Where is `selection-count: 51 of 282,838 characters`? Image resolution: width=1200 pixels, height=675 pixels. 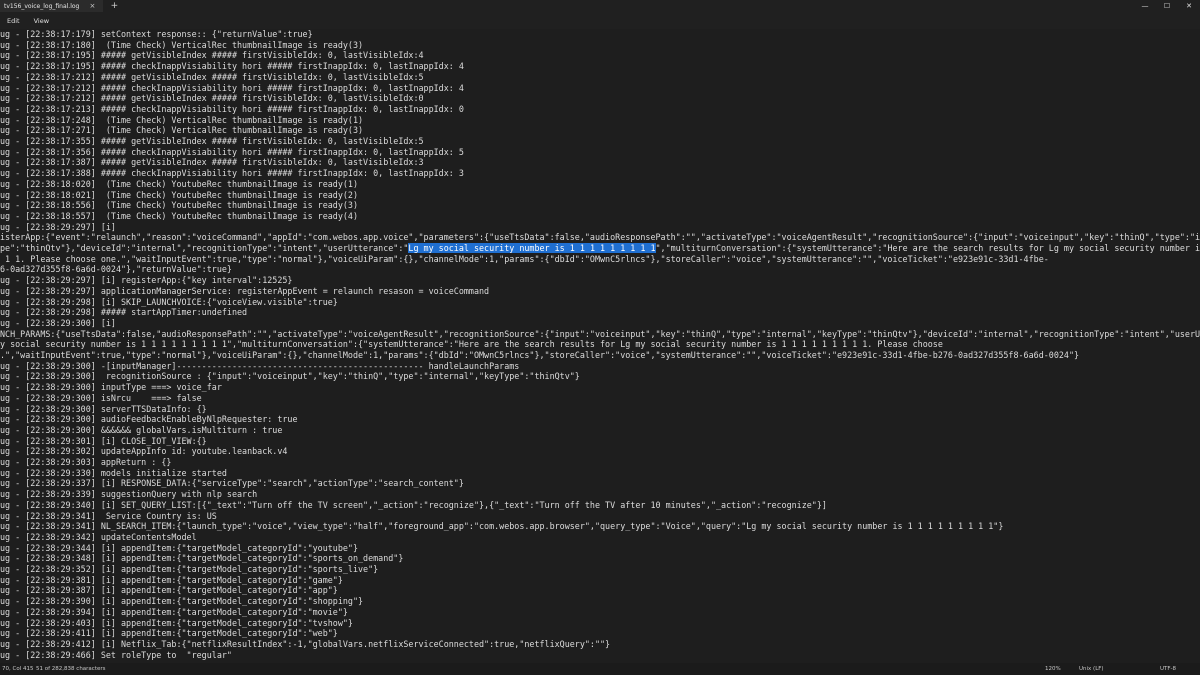
selection-count: 51 of 282,838 characters is located at coordinates (71, 669).